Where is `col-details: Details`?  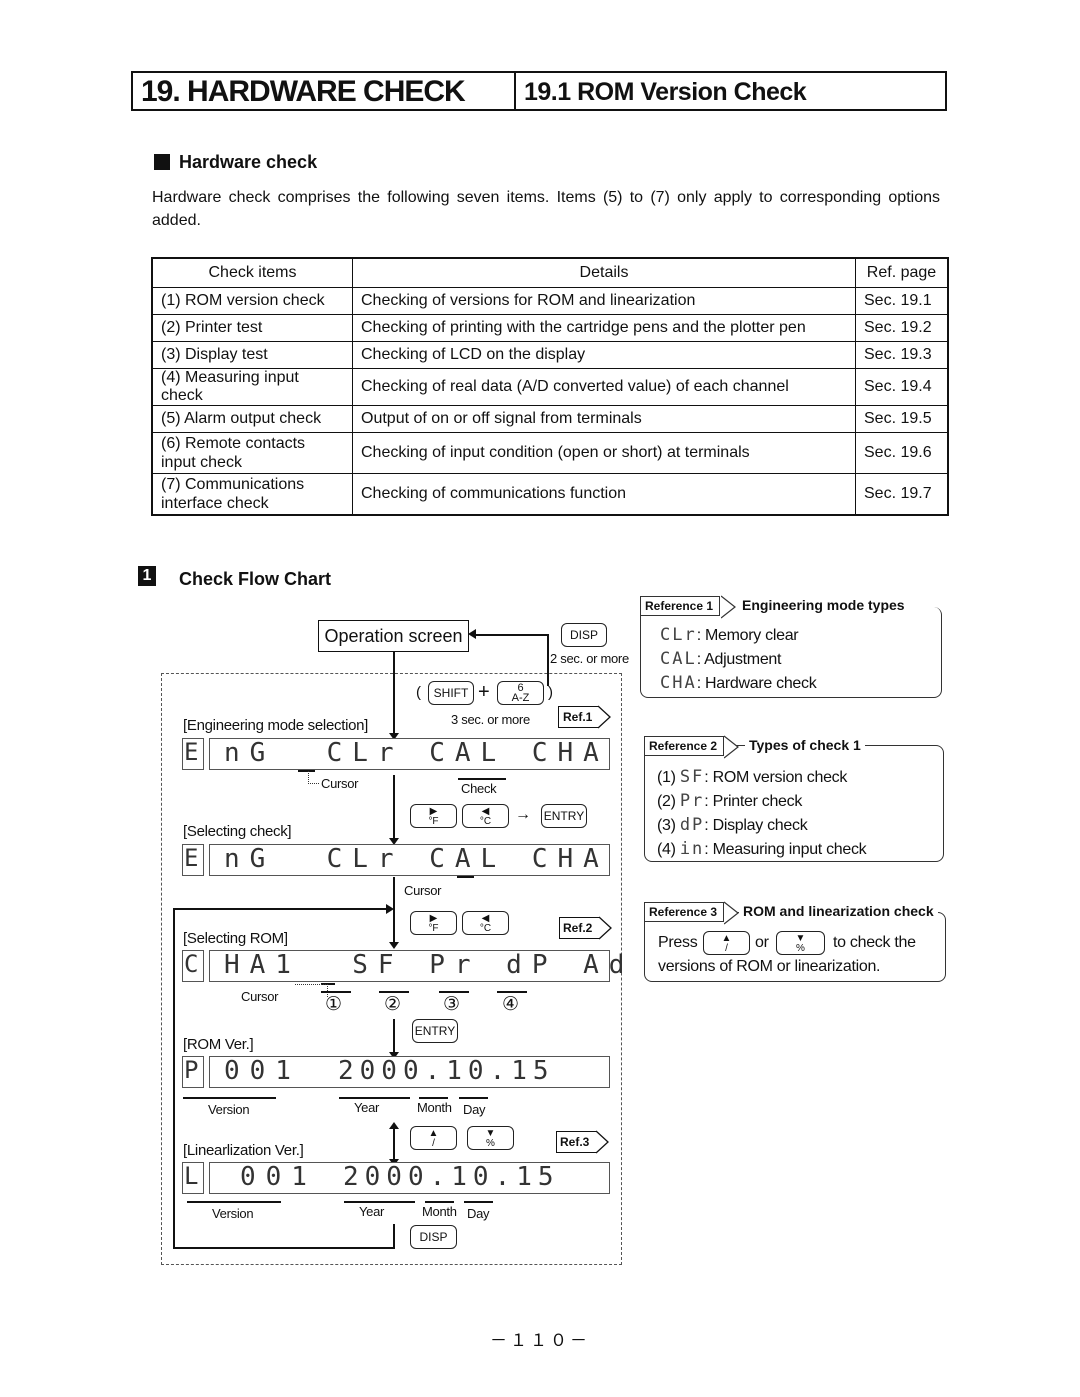
col-details: Details is located at coordinates (604, 272).